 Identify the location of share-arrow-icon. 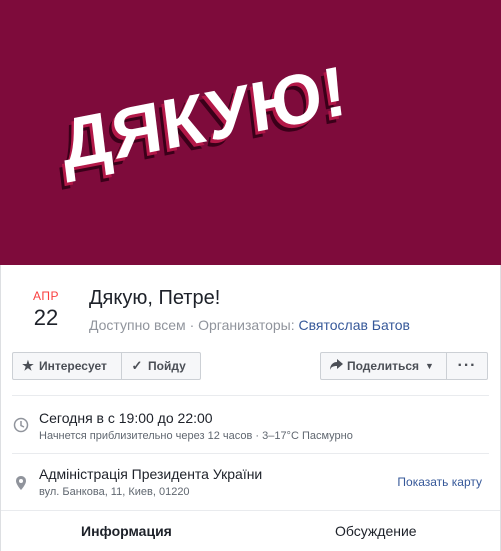
(336, 366).